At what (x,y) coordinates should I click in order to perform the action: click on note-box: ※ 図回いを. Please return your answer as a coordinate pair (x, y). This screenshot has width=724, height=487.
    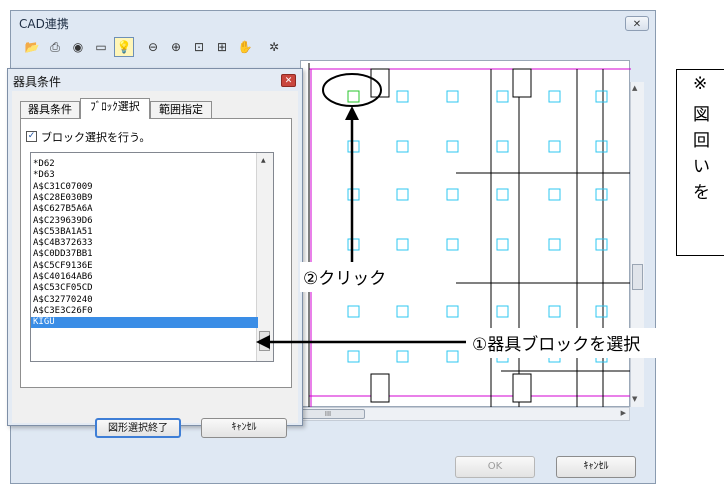
    Looking at the image, I should click on (700, 162).